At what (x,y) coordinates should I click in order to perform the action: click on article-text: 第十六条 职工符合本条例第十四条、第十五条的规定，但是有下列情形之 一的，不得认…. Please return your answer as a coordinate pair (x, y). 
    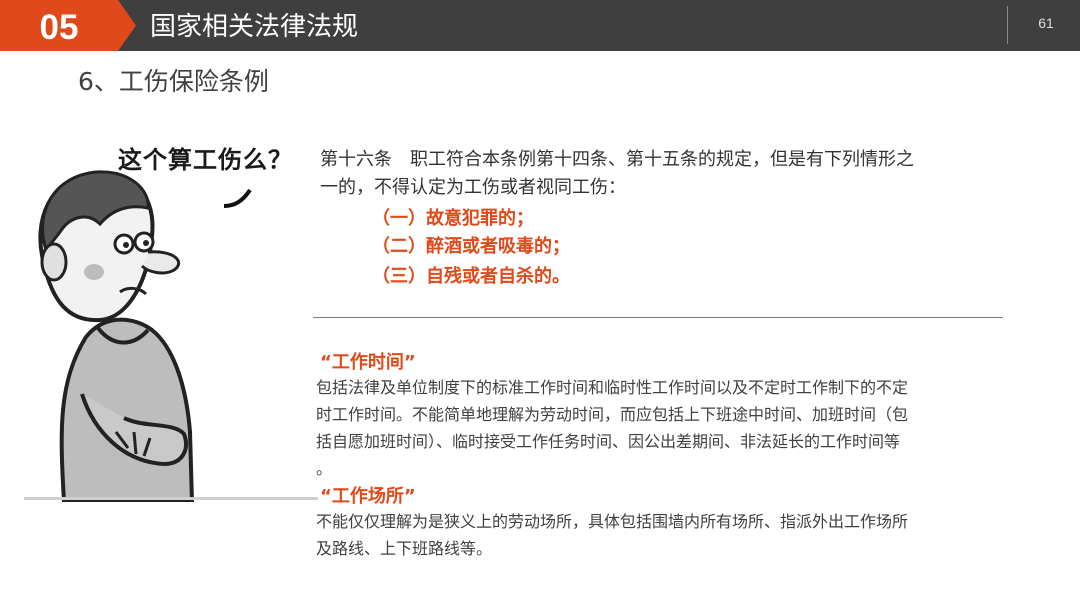
    Looking at the image, I should click on (660, 174).